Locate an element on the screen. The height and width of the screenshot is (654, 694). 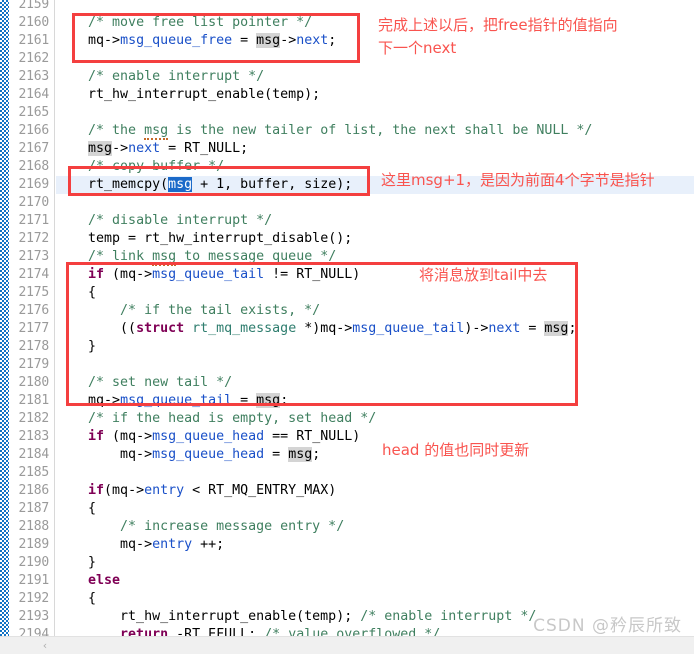
code-line-2192: { is located at coordinates (76, 599).